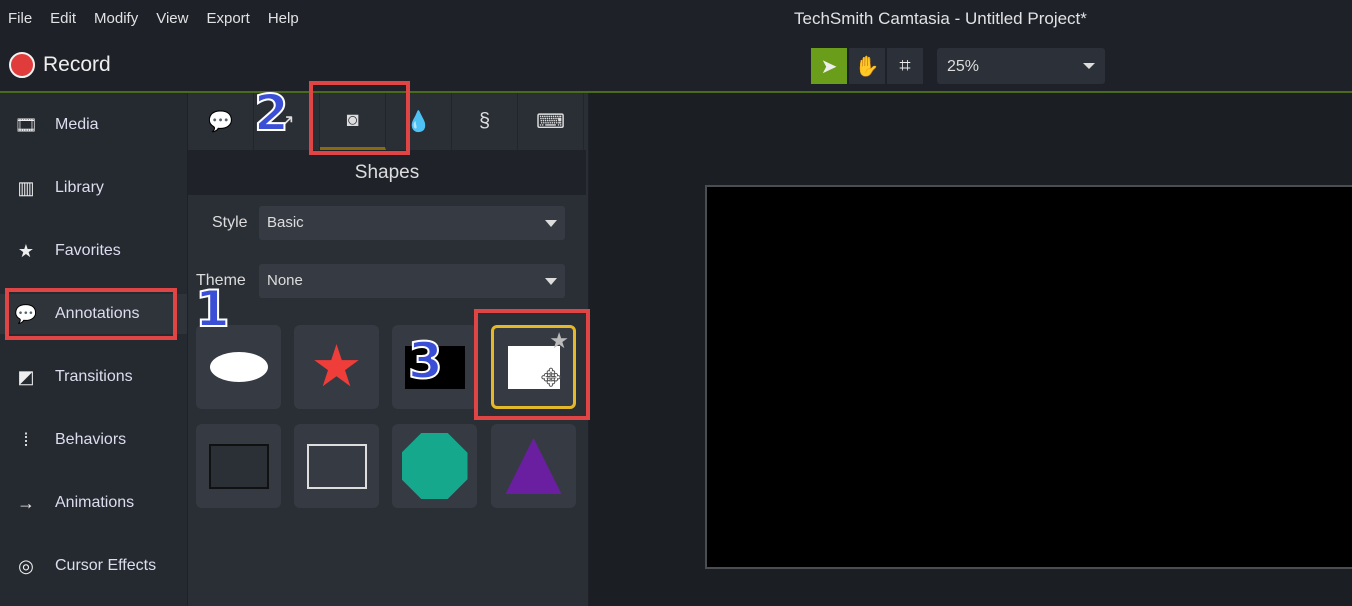 This screenshot has width=1352, height=606. What do you see at coordinates (79, 187) in the screenshot?
I see `sidebar-item-label: Library` at bounding box center [79, 187].